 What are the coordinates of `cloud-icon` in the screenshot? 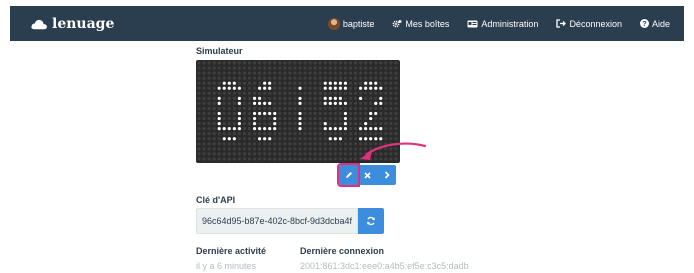 It's located at (39, 24).